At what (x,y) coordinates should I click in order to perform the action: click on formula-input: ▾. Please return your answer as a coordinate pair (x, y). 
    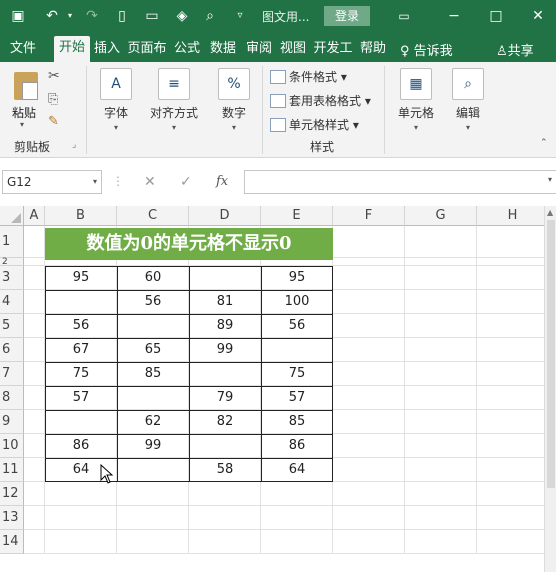
    Looking at the image, I should click on (400, 182).